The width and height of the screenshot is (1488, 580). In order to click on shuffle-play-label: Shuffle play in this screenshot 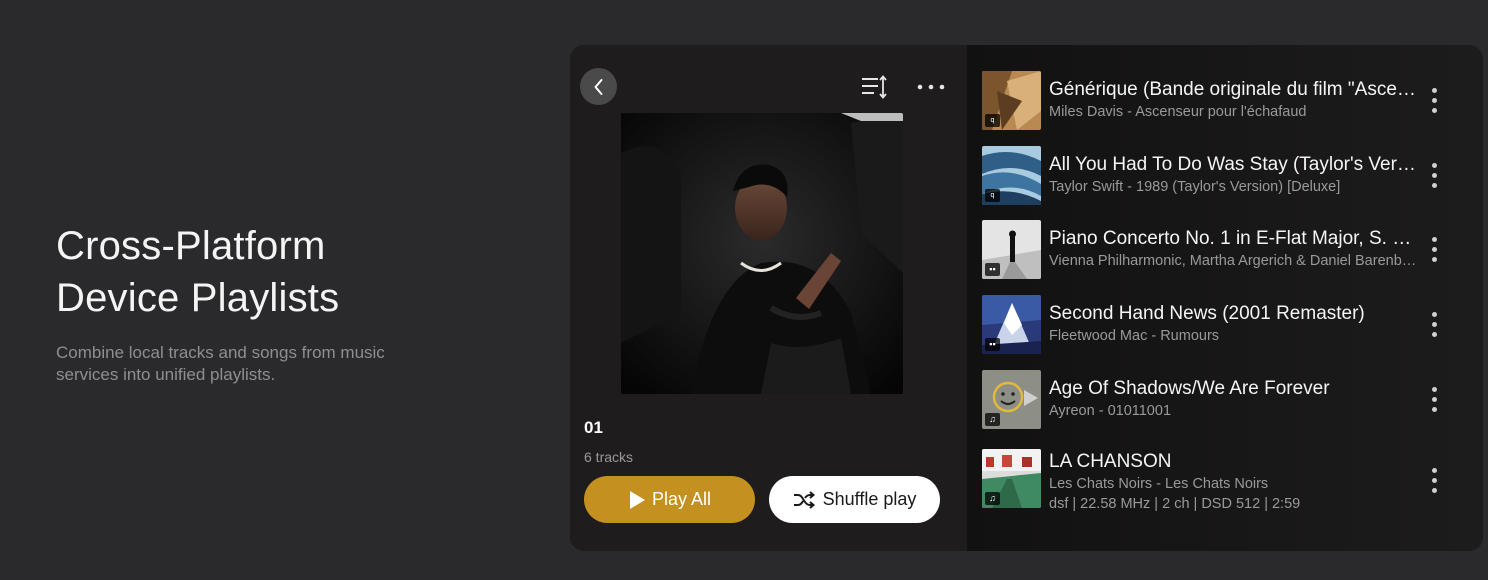, I will do `click(869, 499)`.